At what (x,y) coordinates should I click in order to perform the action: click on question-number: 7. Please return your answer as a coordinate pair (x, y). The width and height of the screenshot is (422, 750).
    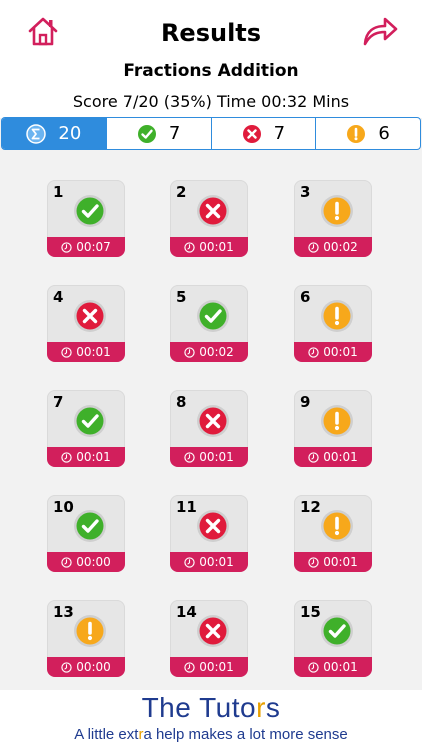
    Looking at the image, I should click on (58, 402).